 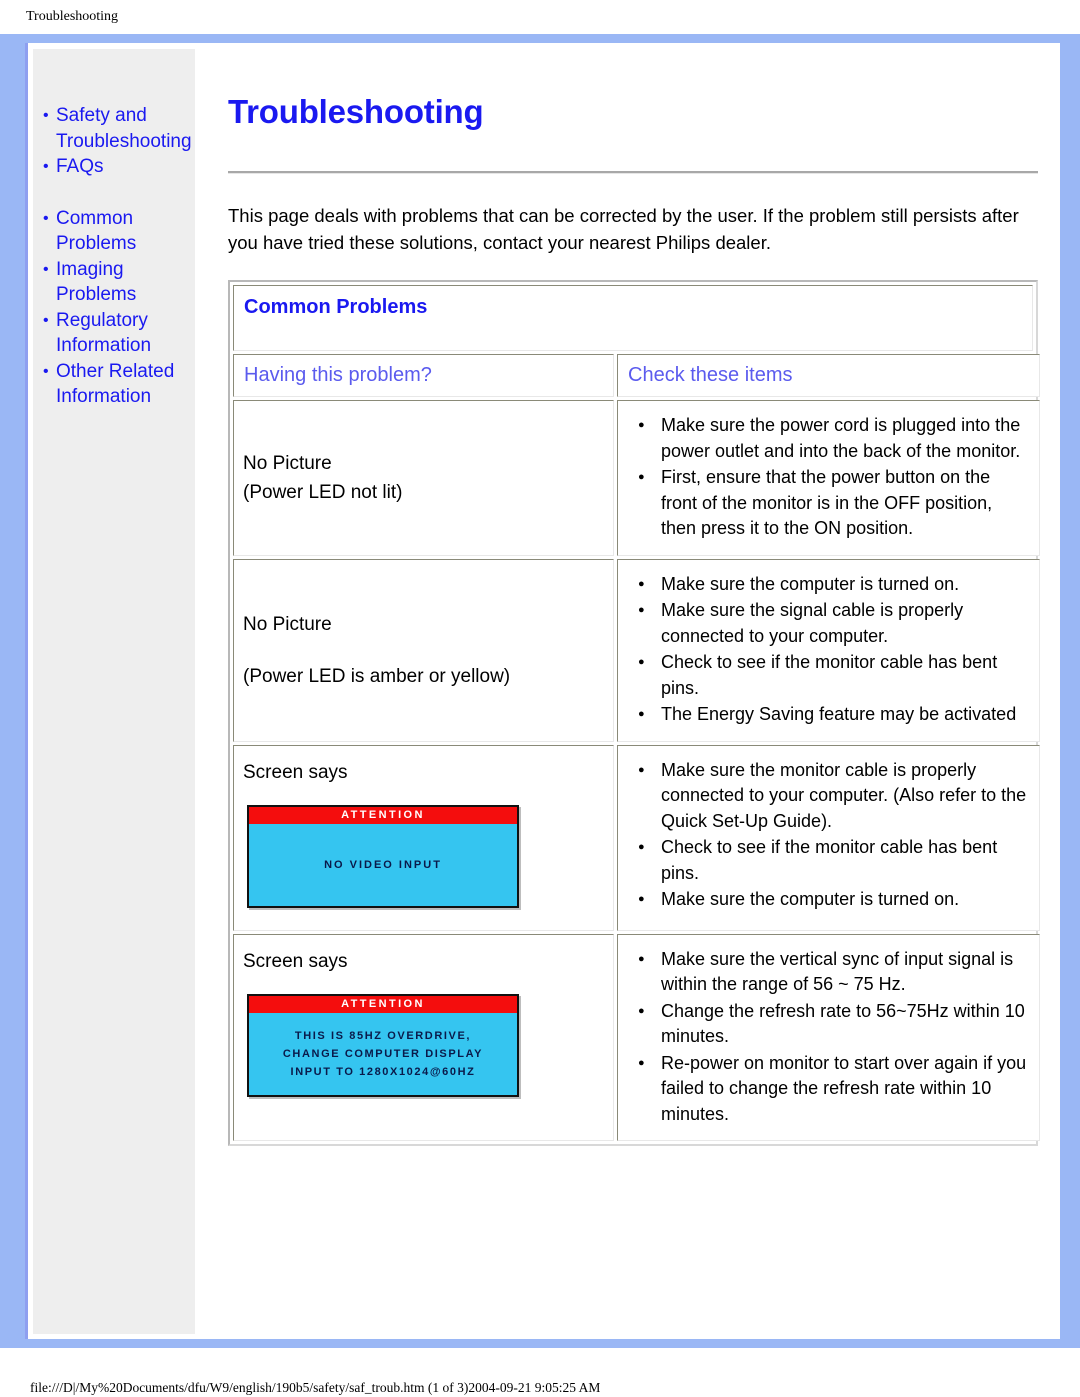 I want to click on table-header-row: Having this problem? Check these items, so click(x=636, y=375).